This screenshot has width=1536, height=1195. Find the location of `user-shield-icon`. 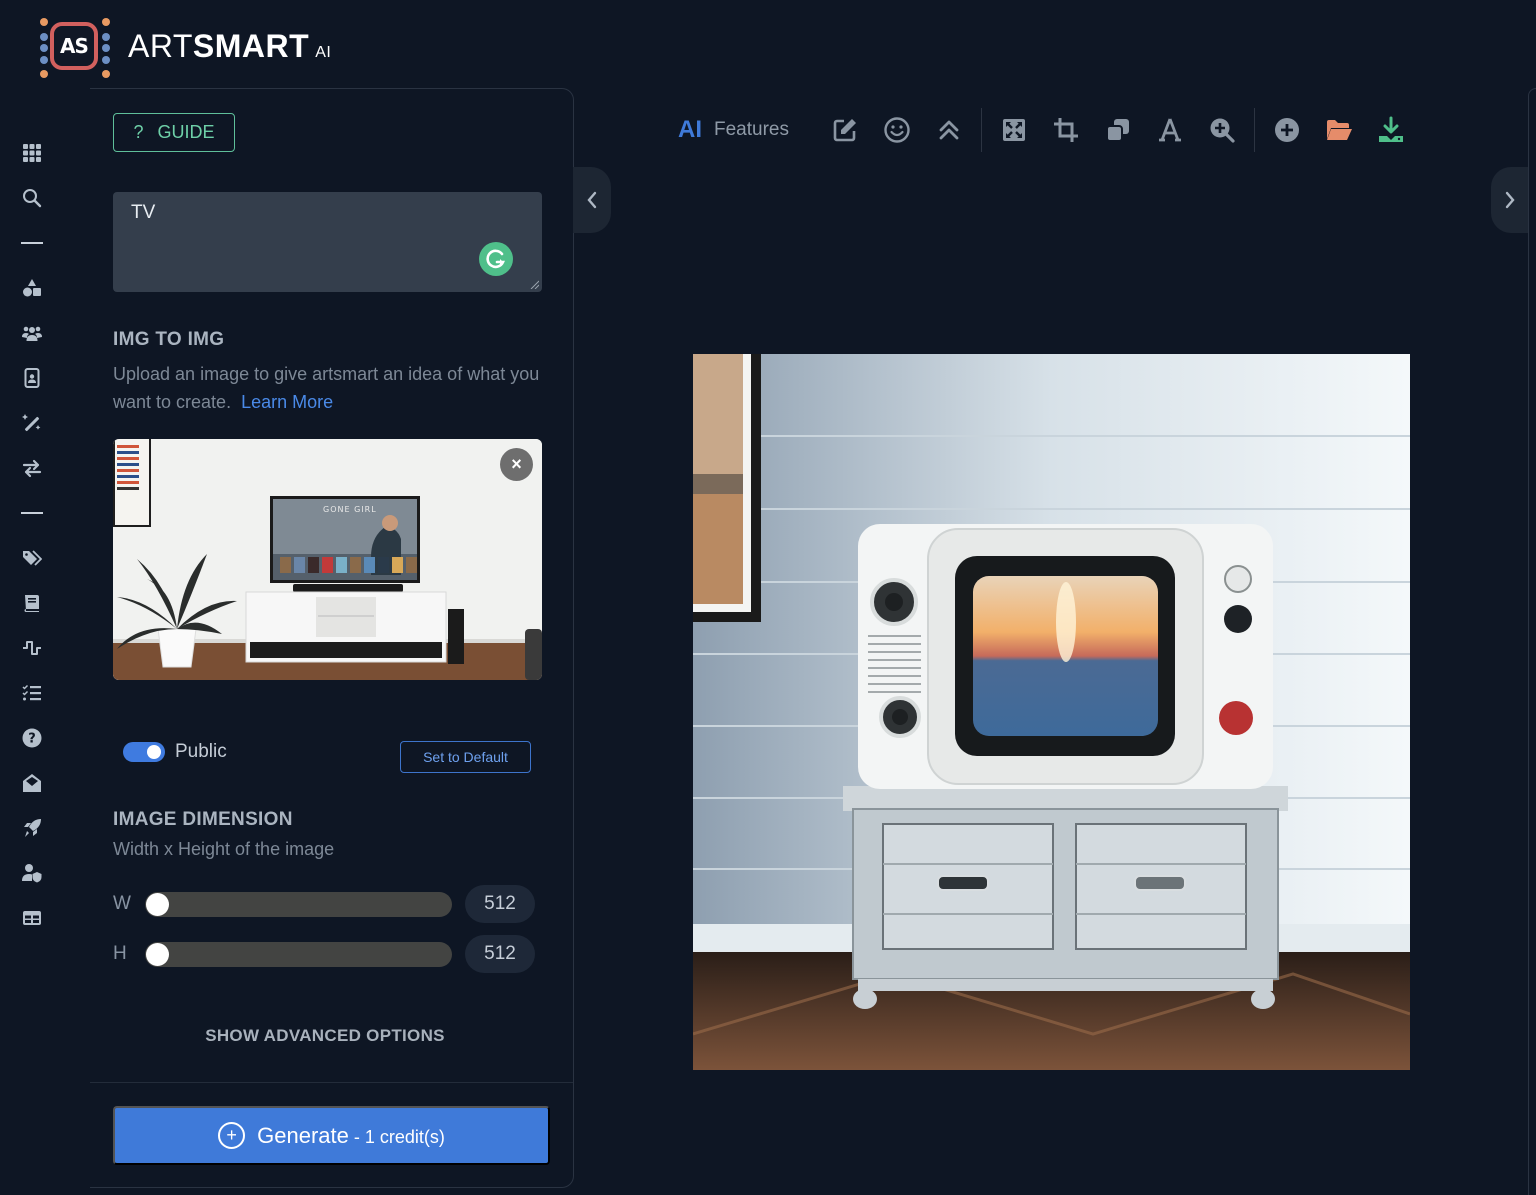

user-shield-icon is located at coordinates (32, 872).